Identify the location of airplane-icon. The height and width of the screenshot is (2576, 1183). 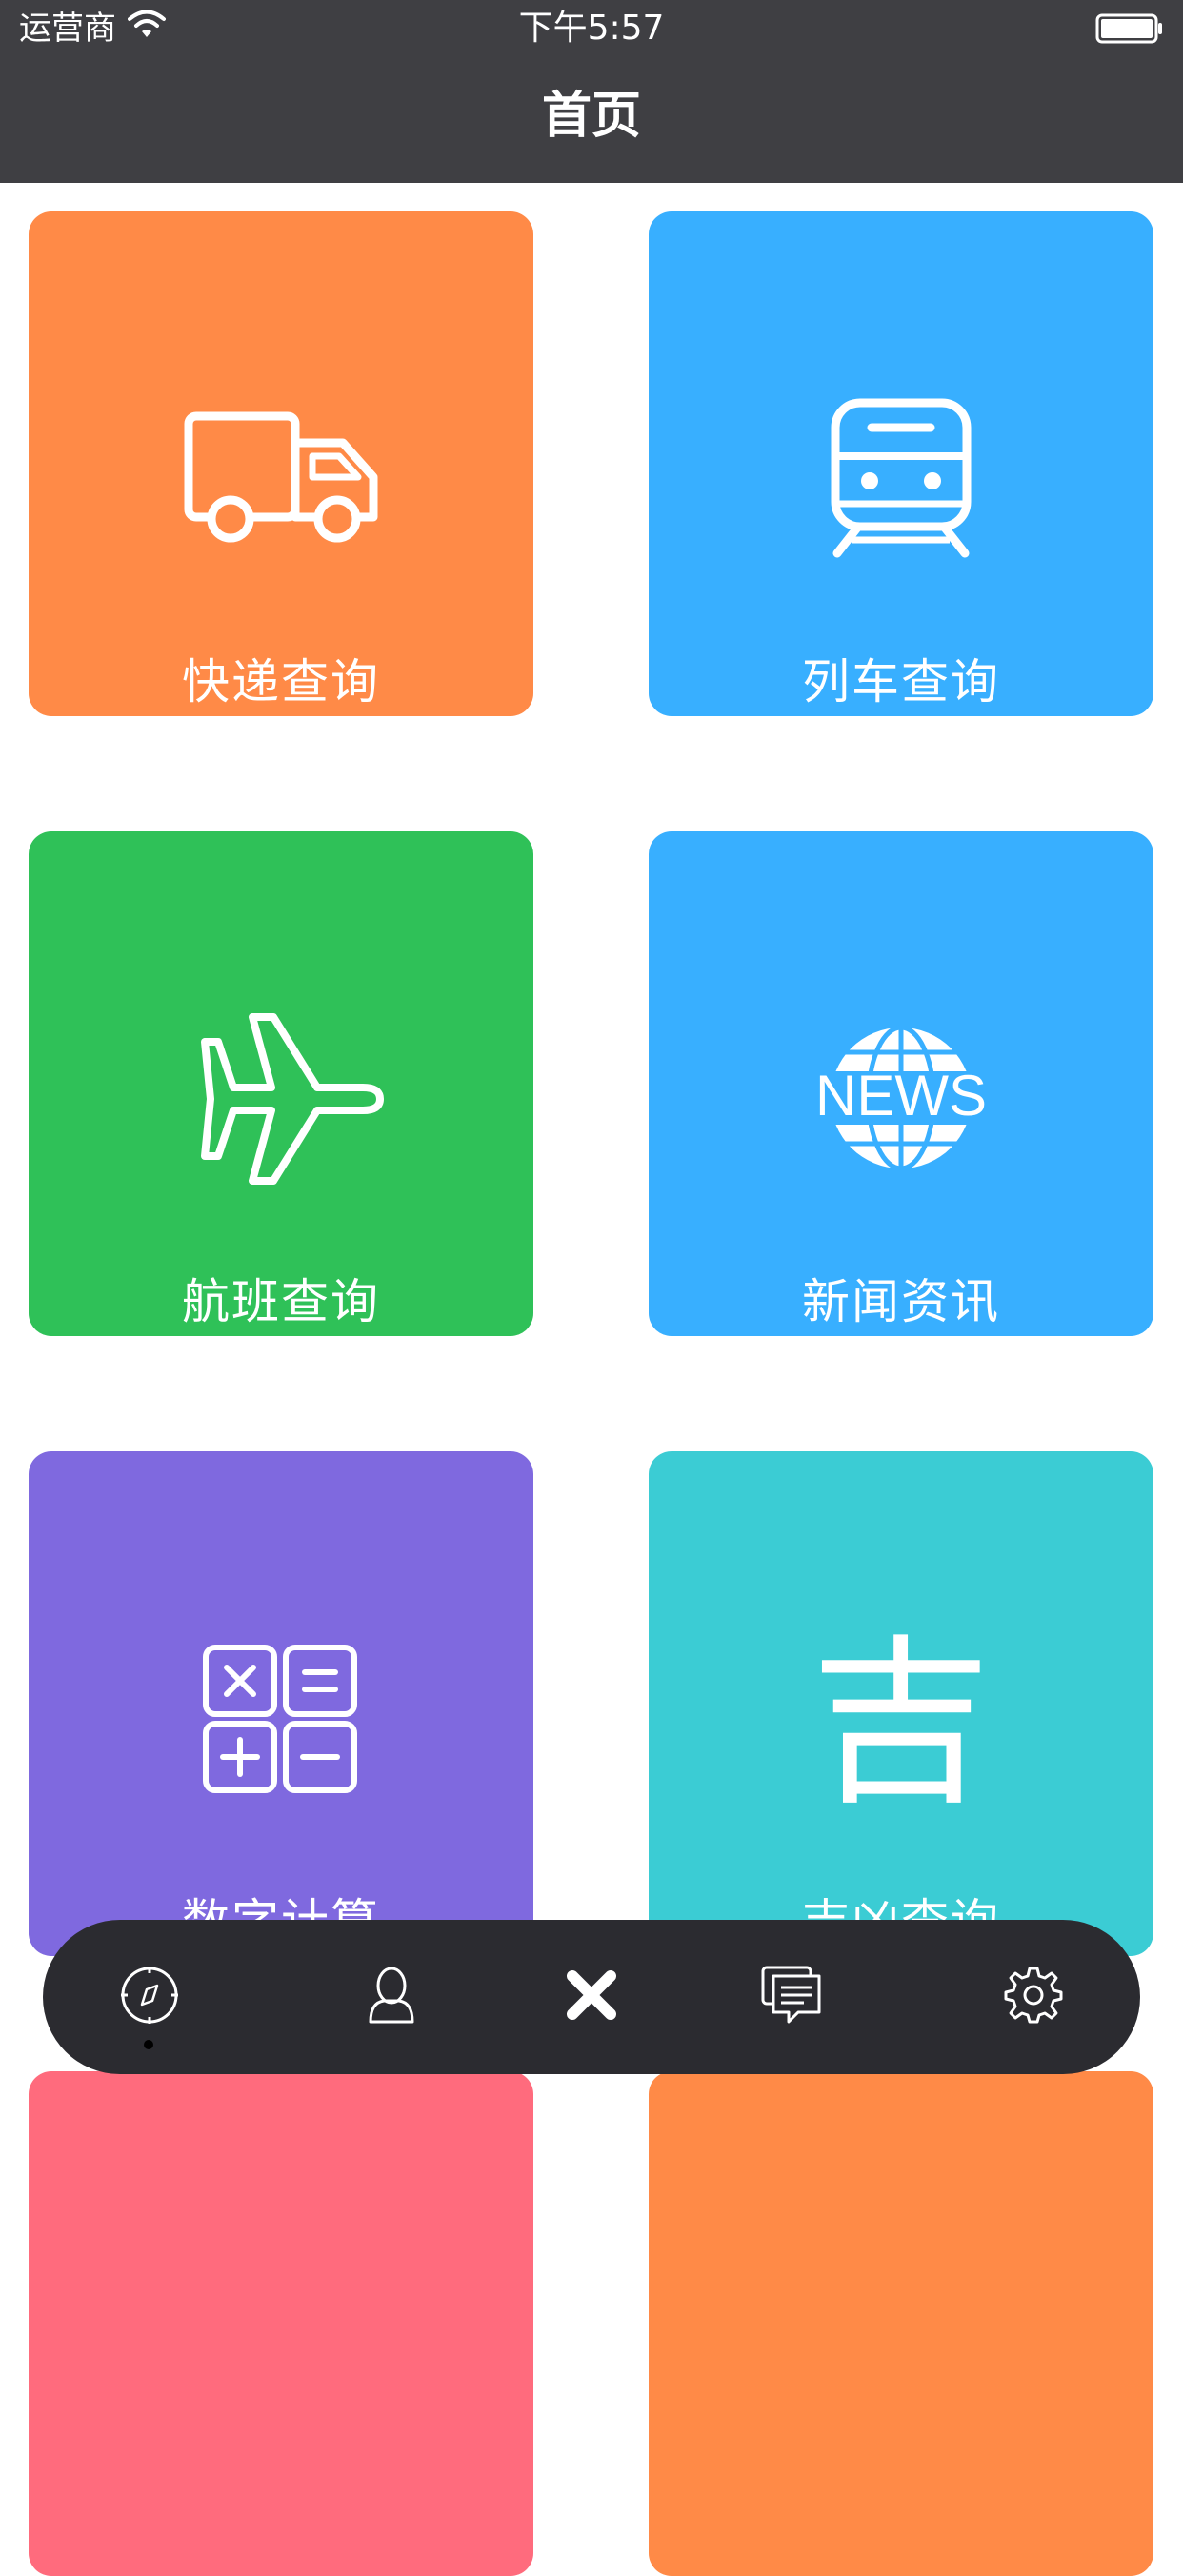
(281, 1098).